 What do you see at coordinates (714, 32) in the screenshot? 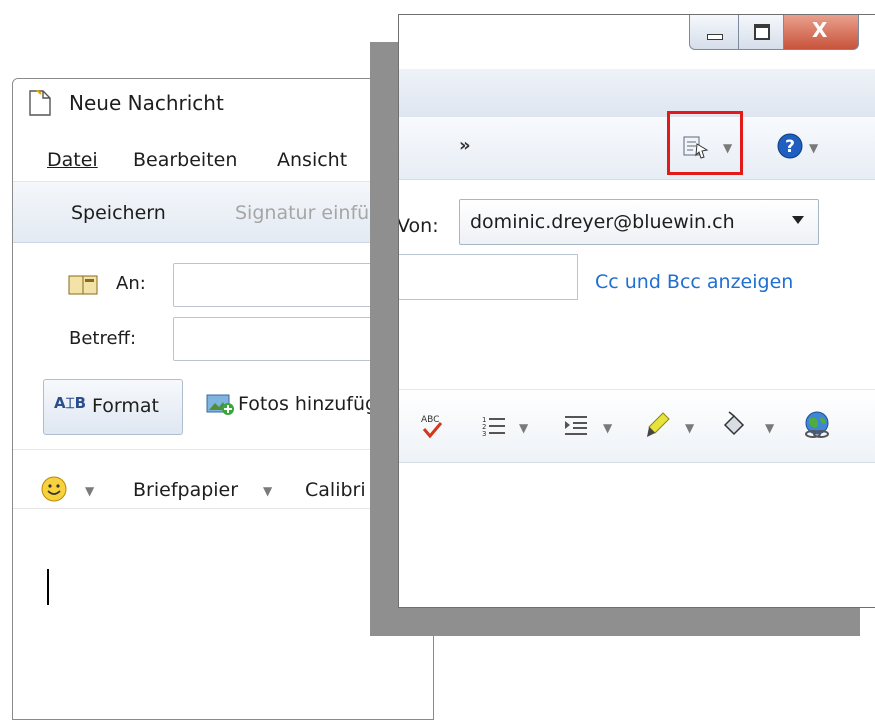
I see `minimize-button` at bounding box center [714, 32].